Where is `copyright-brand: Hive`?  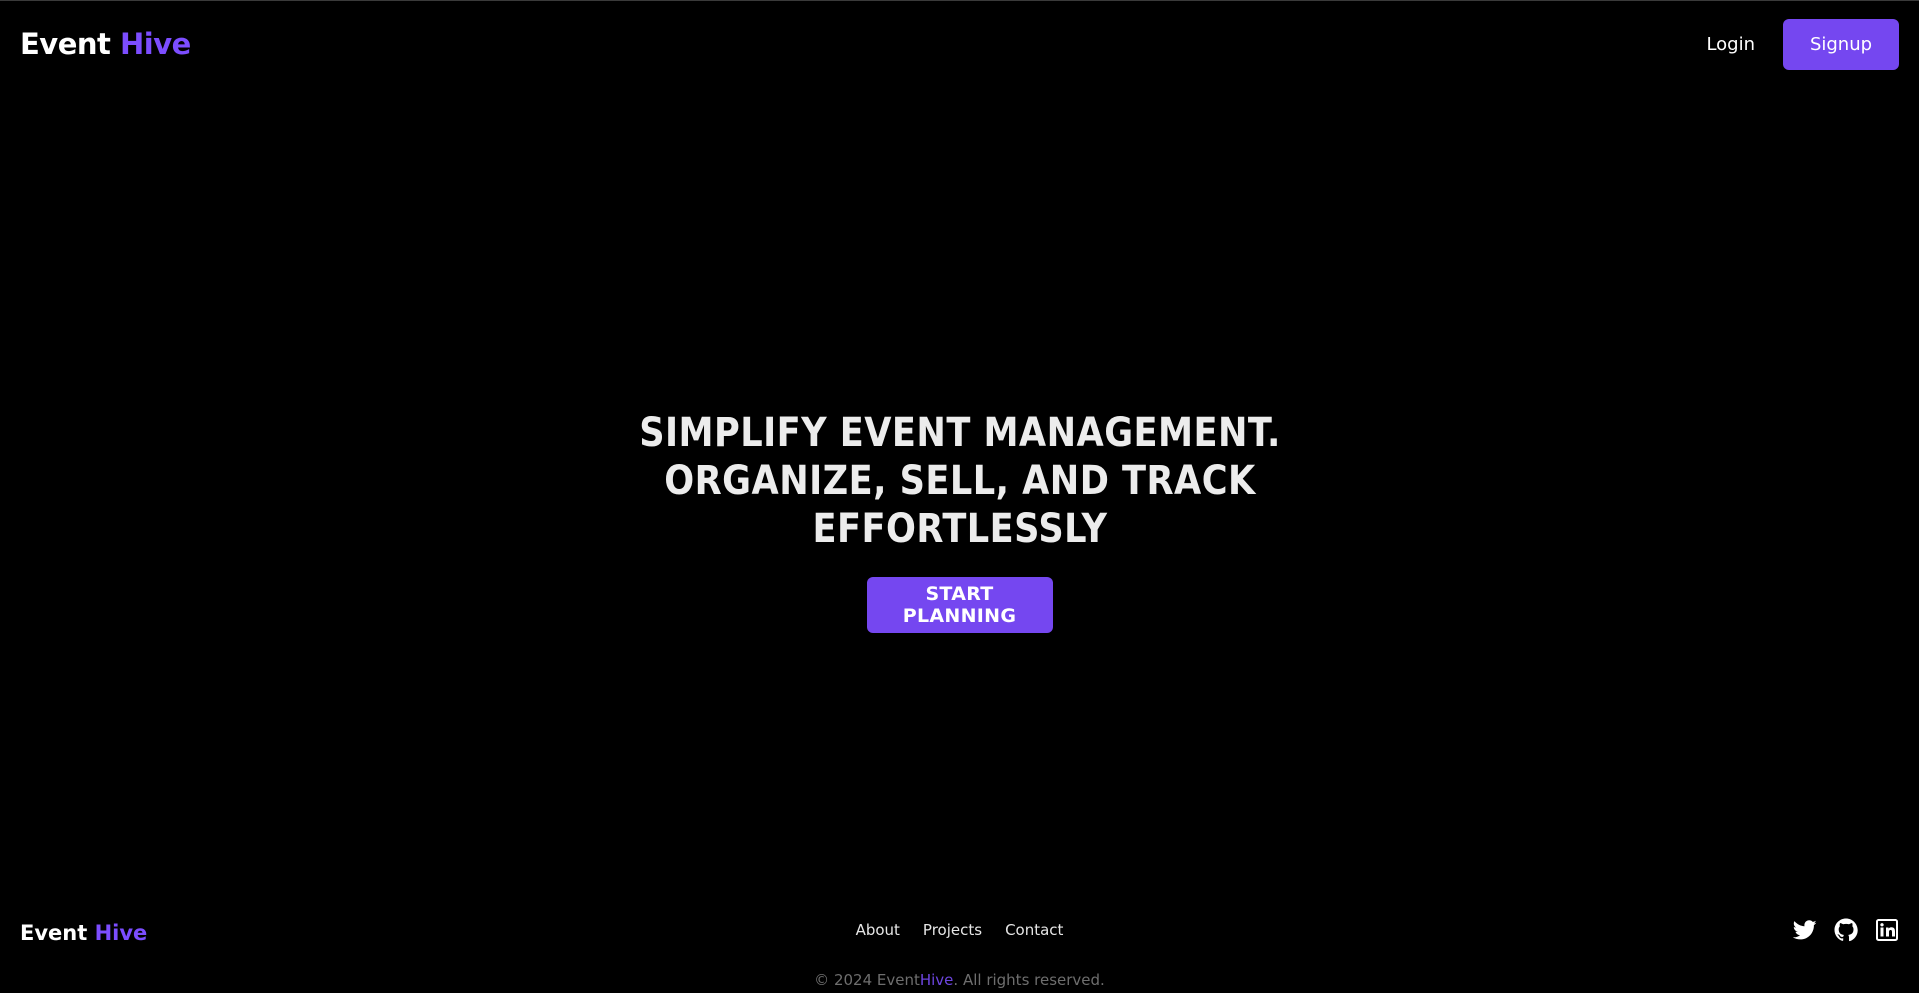 copyright-brand: Hive is located at coordinates (936, 980).